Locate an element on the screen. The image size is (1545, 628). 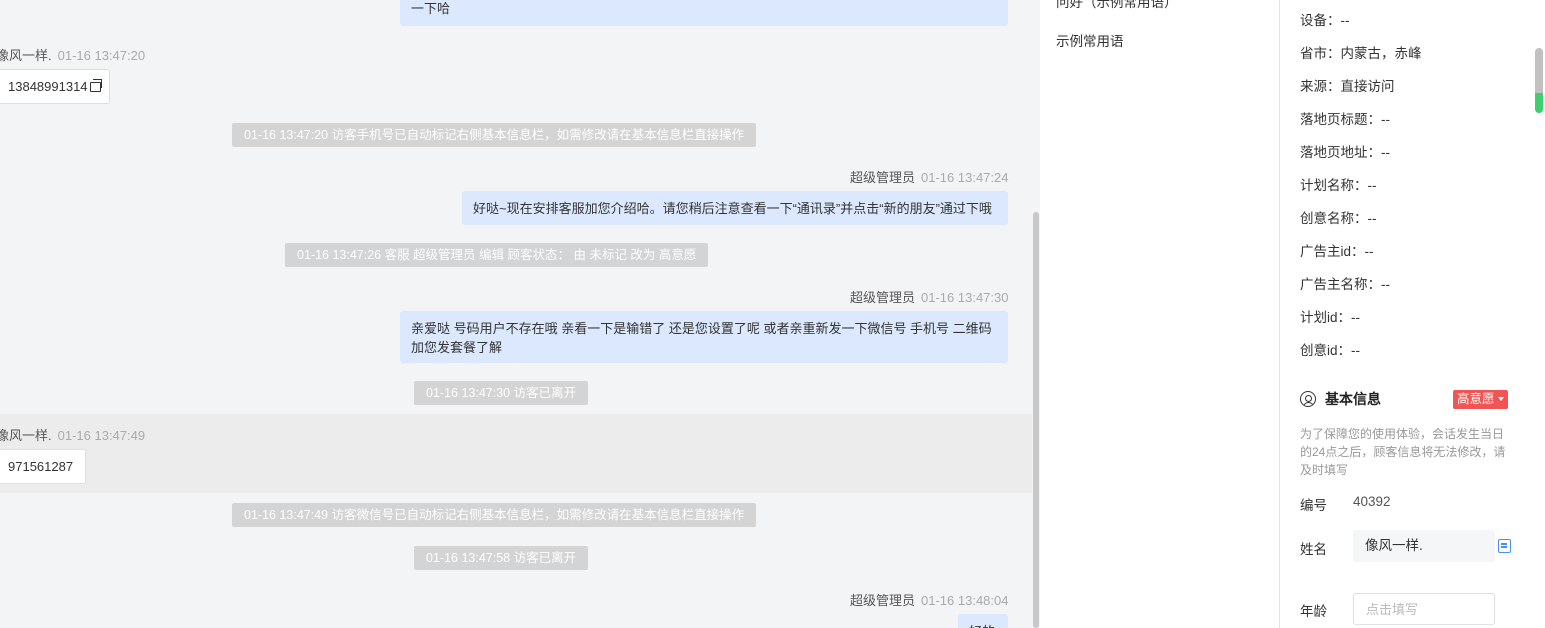
message-text: 好的 is located at coordinates (982, 626).